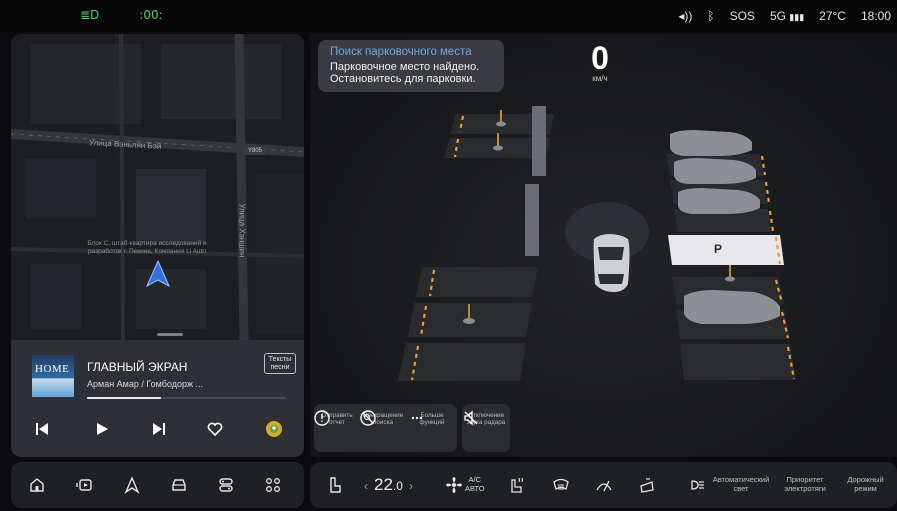 The width and height of the screenshot is (897, 511). What do you see at coordinates (561, 485) in the screenshot?
I see `defrost-icon` at bounding box center [561, 485].